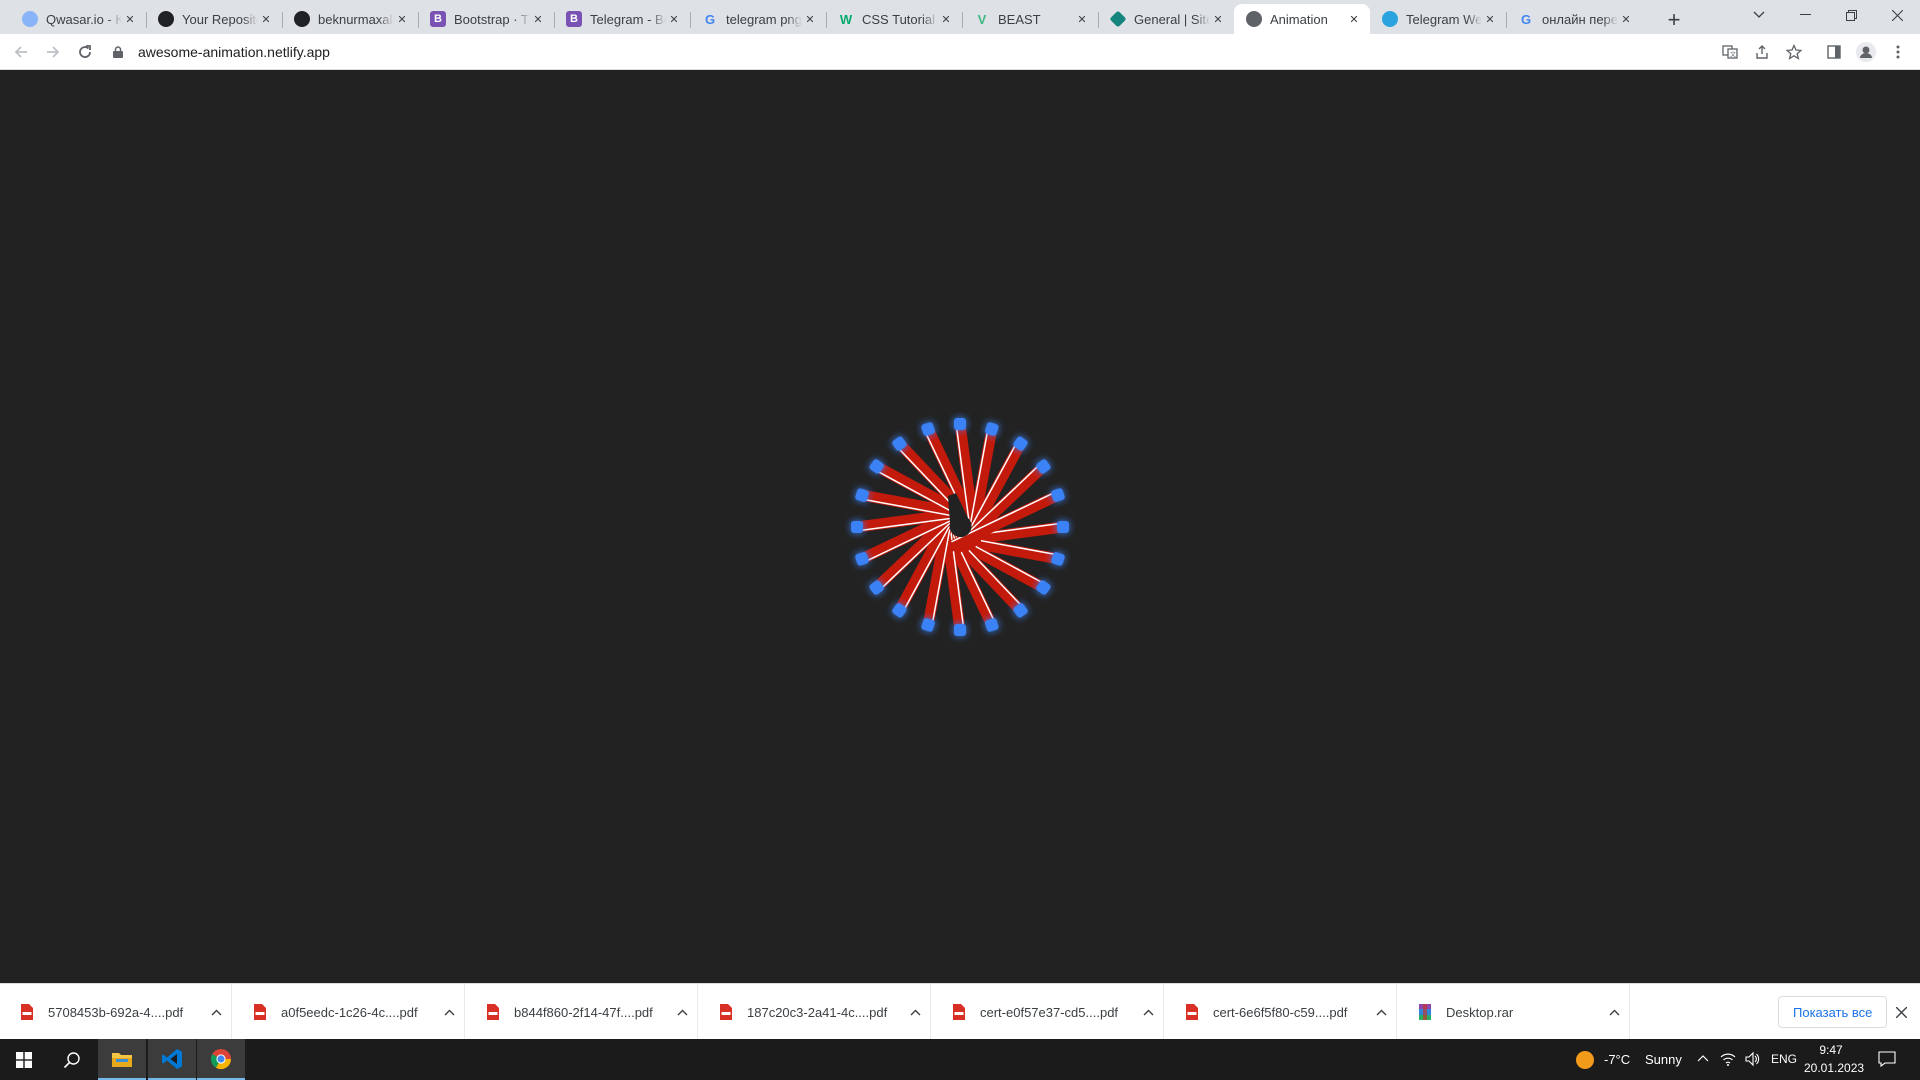 The height and width of the screenshot is (1080, 1920). I want to click on rar-icon, so click(1425, 1012).